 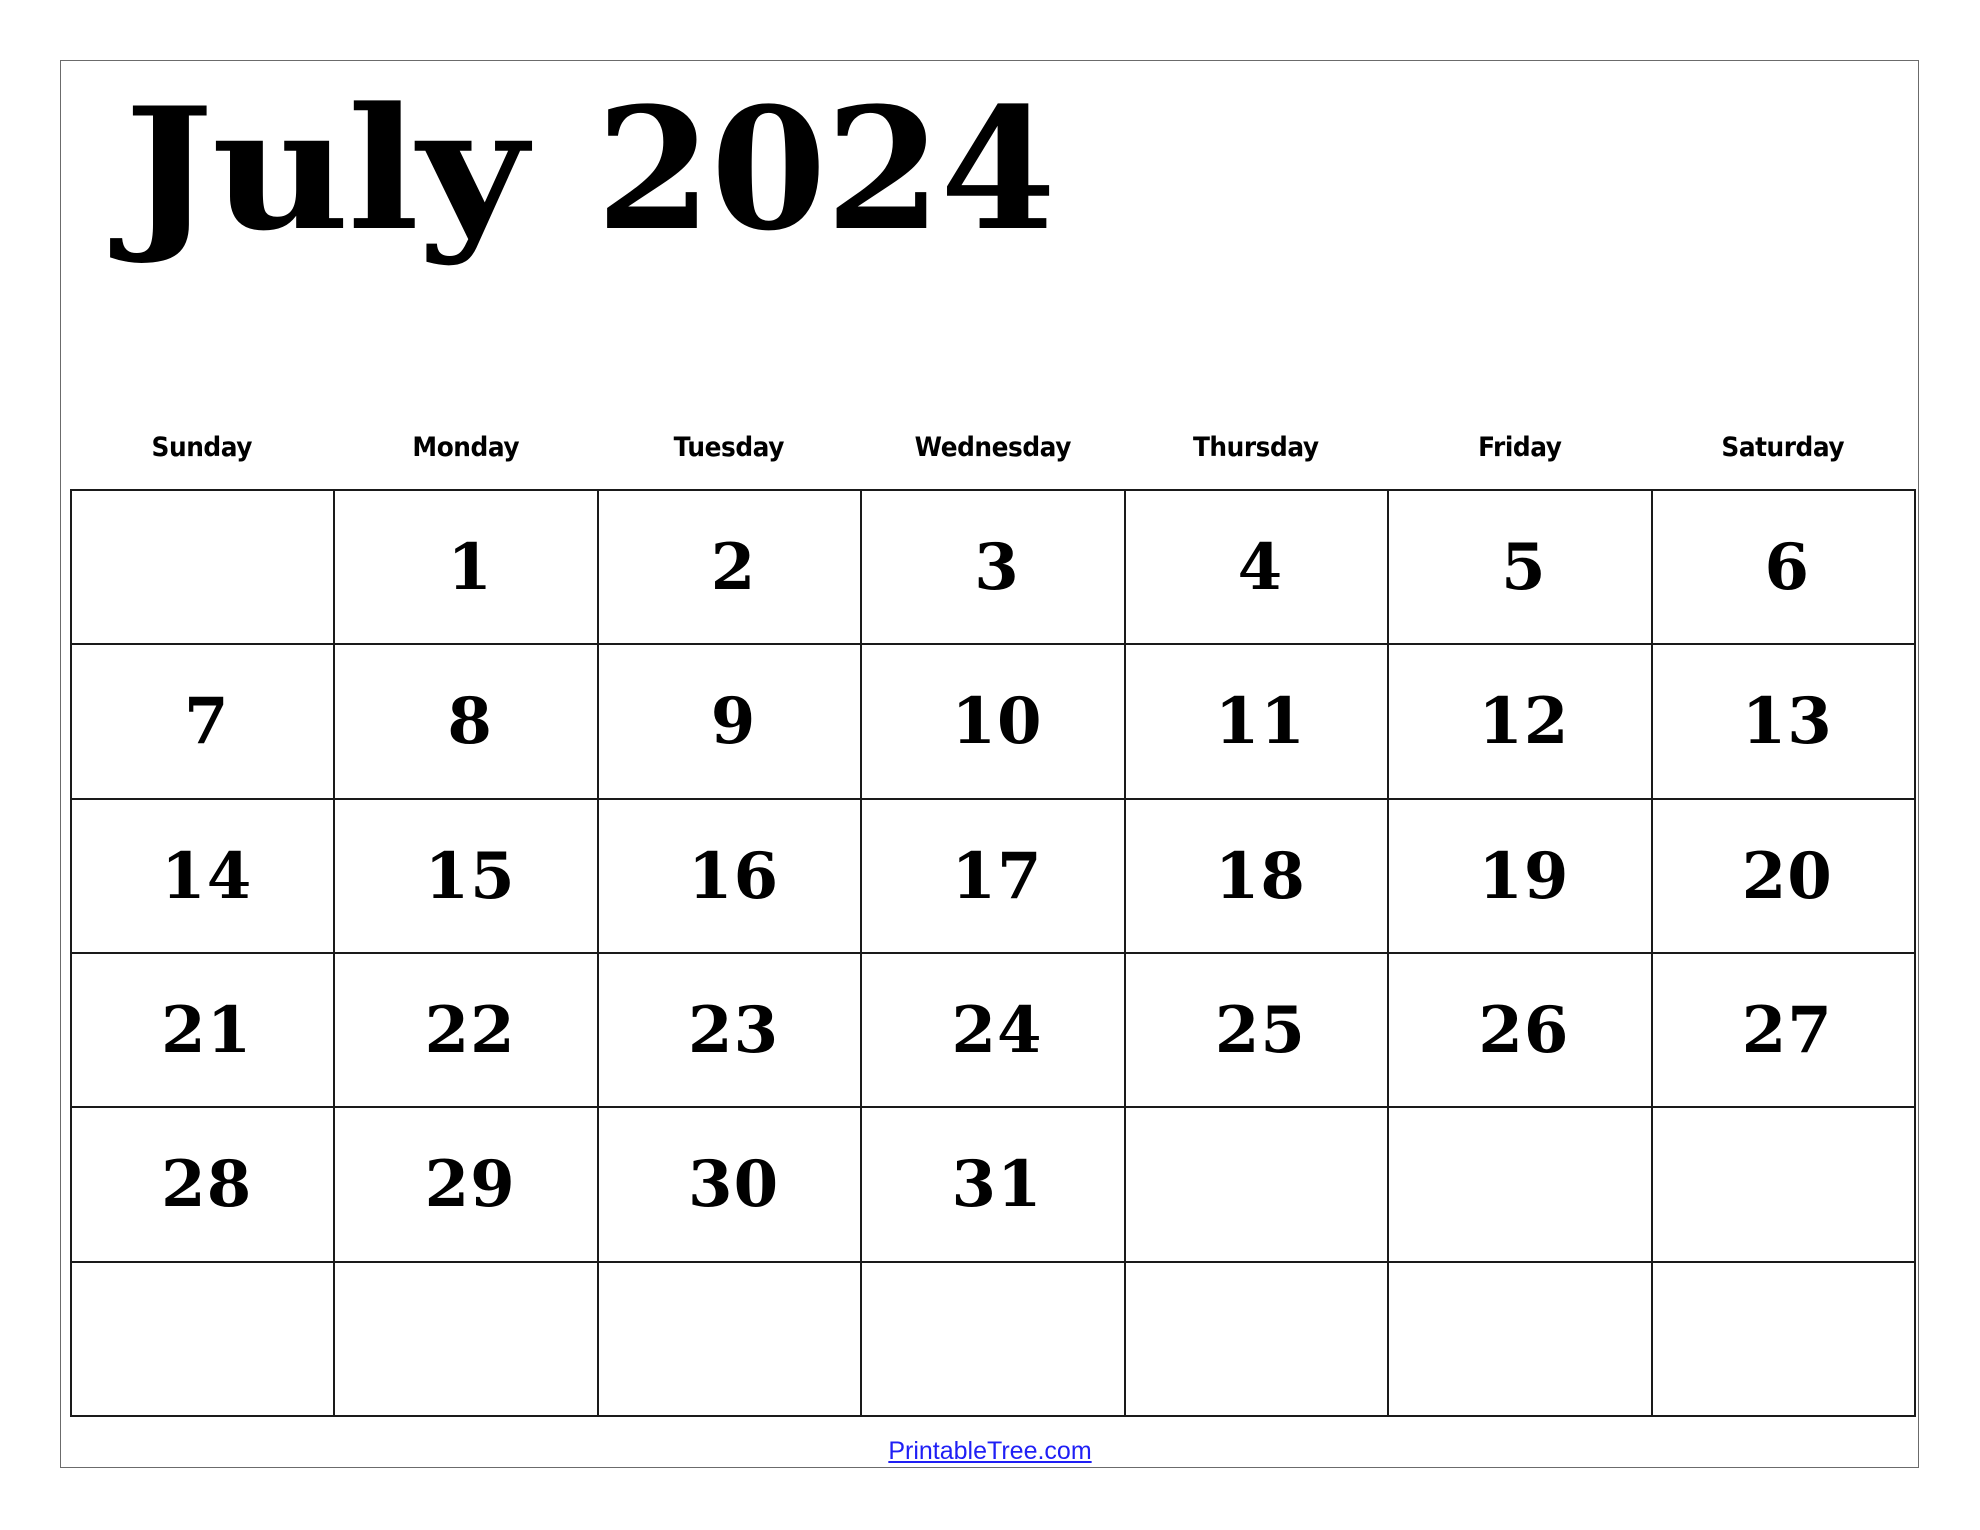 What do you see at coordinates (1524, 722) in the screenshot?
I see `day-number: 12` at bounding box center [1524, 722].